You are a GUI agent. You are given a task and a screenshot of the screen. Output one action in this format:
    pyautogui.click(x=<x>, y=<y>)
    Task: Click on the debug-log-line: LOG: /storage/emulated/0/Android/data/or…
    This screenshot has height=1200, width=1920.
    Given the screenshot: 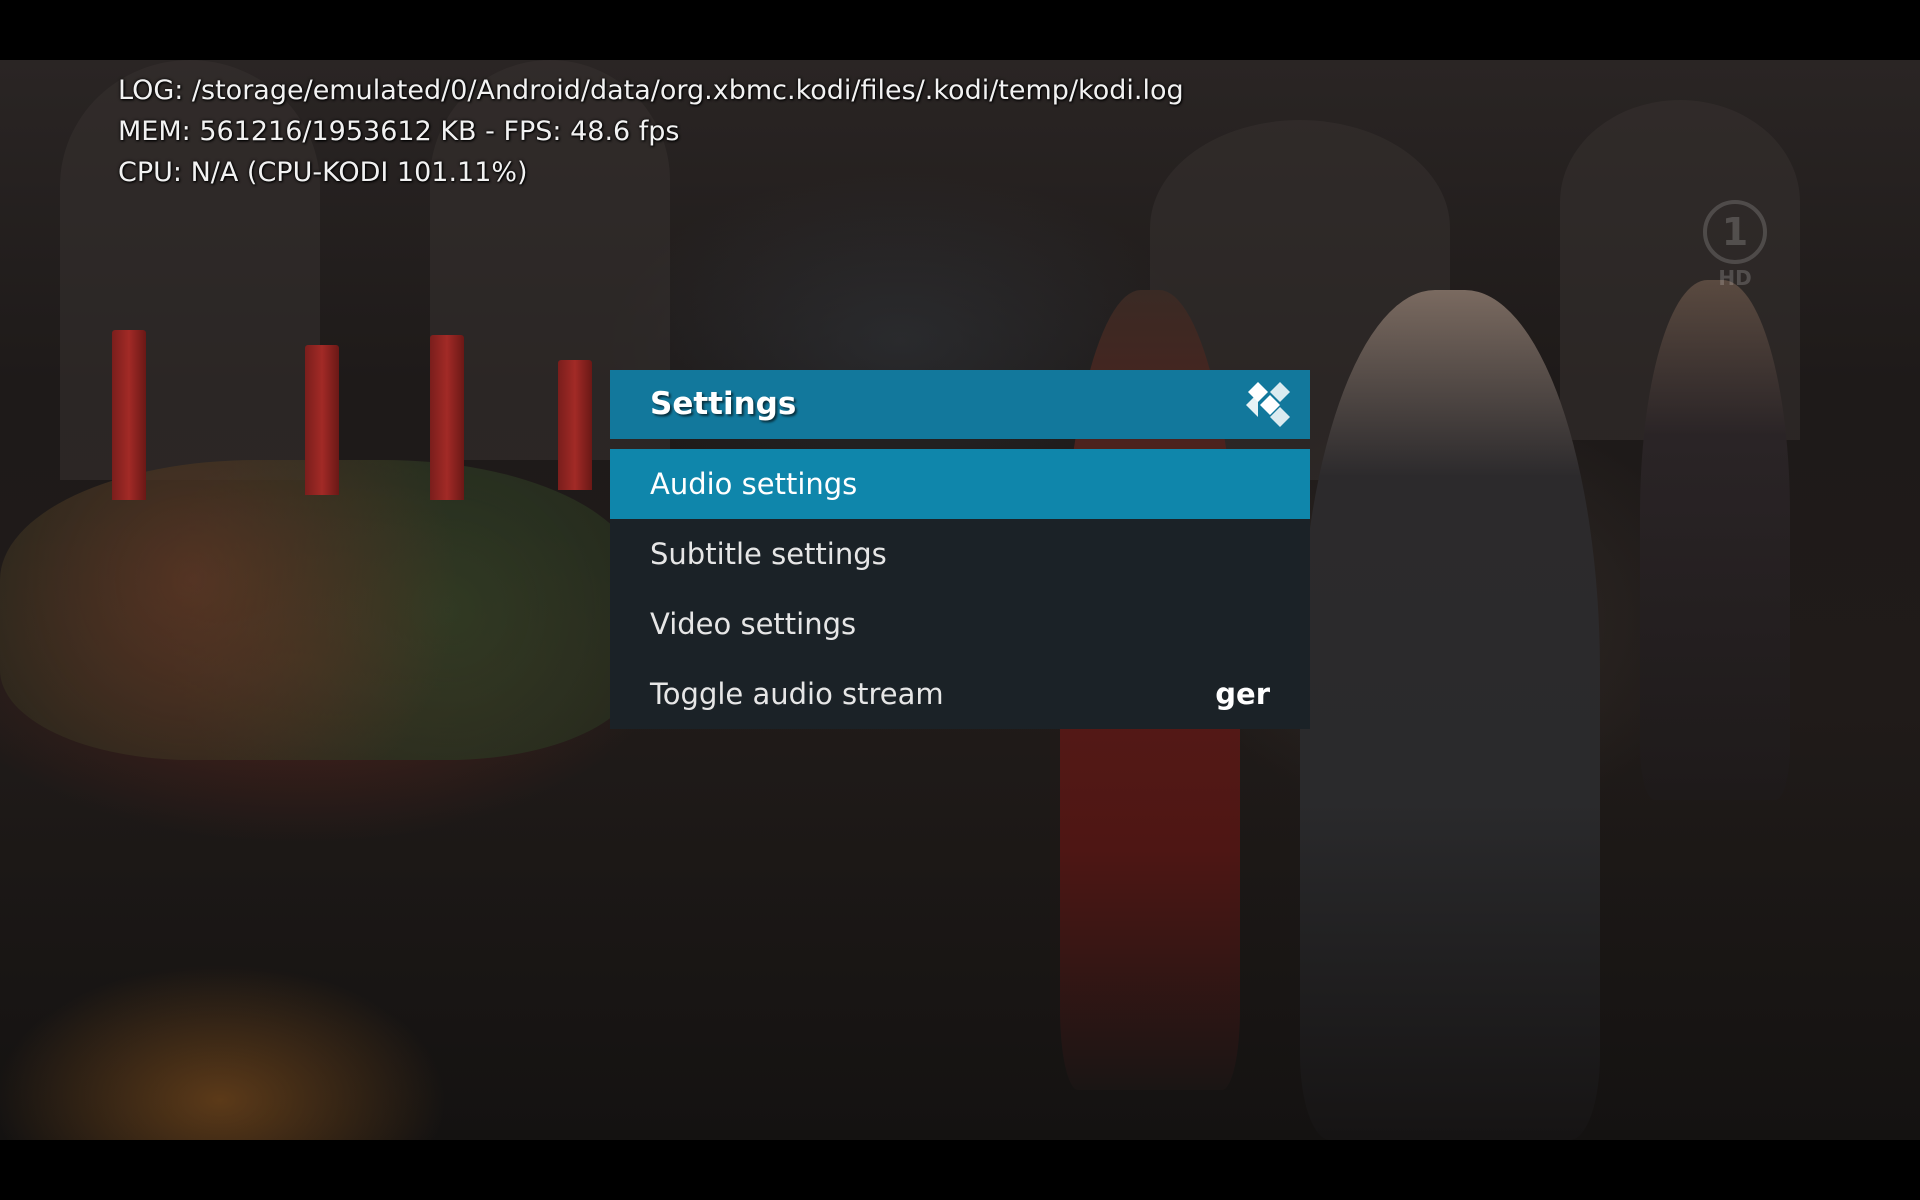 What is the action you would take?
    pyautogui.click(x=651, y=90)
    